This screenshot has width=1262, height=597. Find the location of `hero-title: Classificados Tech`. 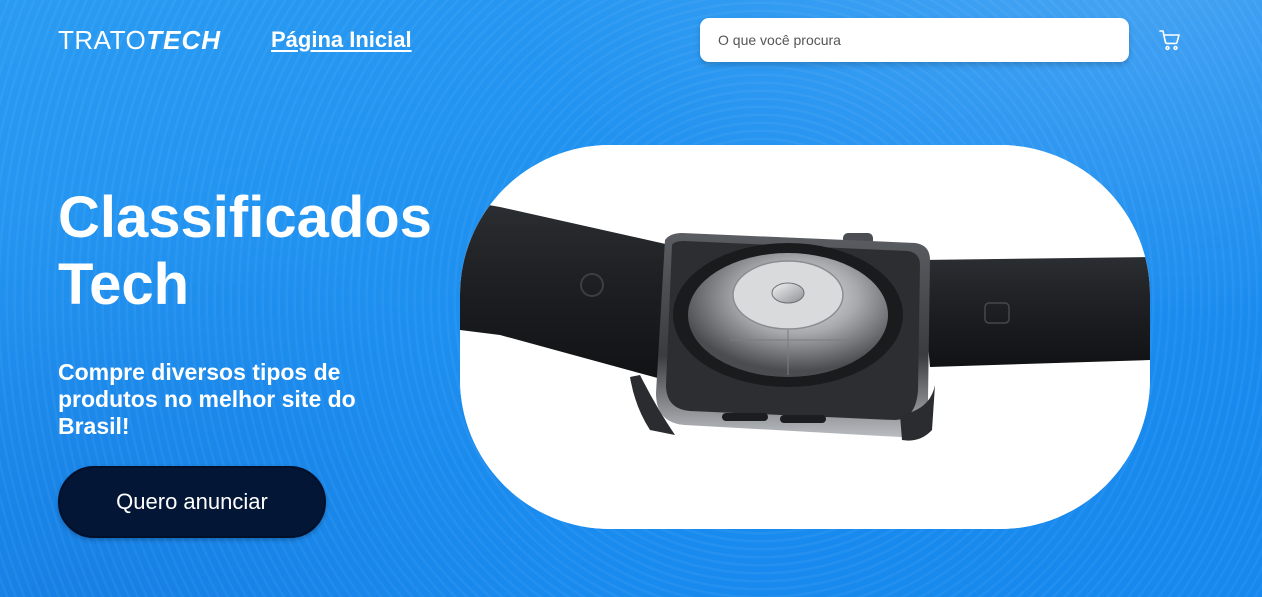

hero-title: Classificados Tech is located at coordinates (245, 251).